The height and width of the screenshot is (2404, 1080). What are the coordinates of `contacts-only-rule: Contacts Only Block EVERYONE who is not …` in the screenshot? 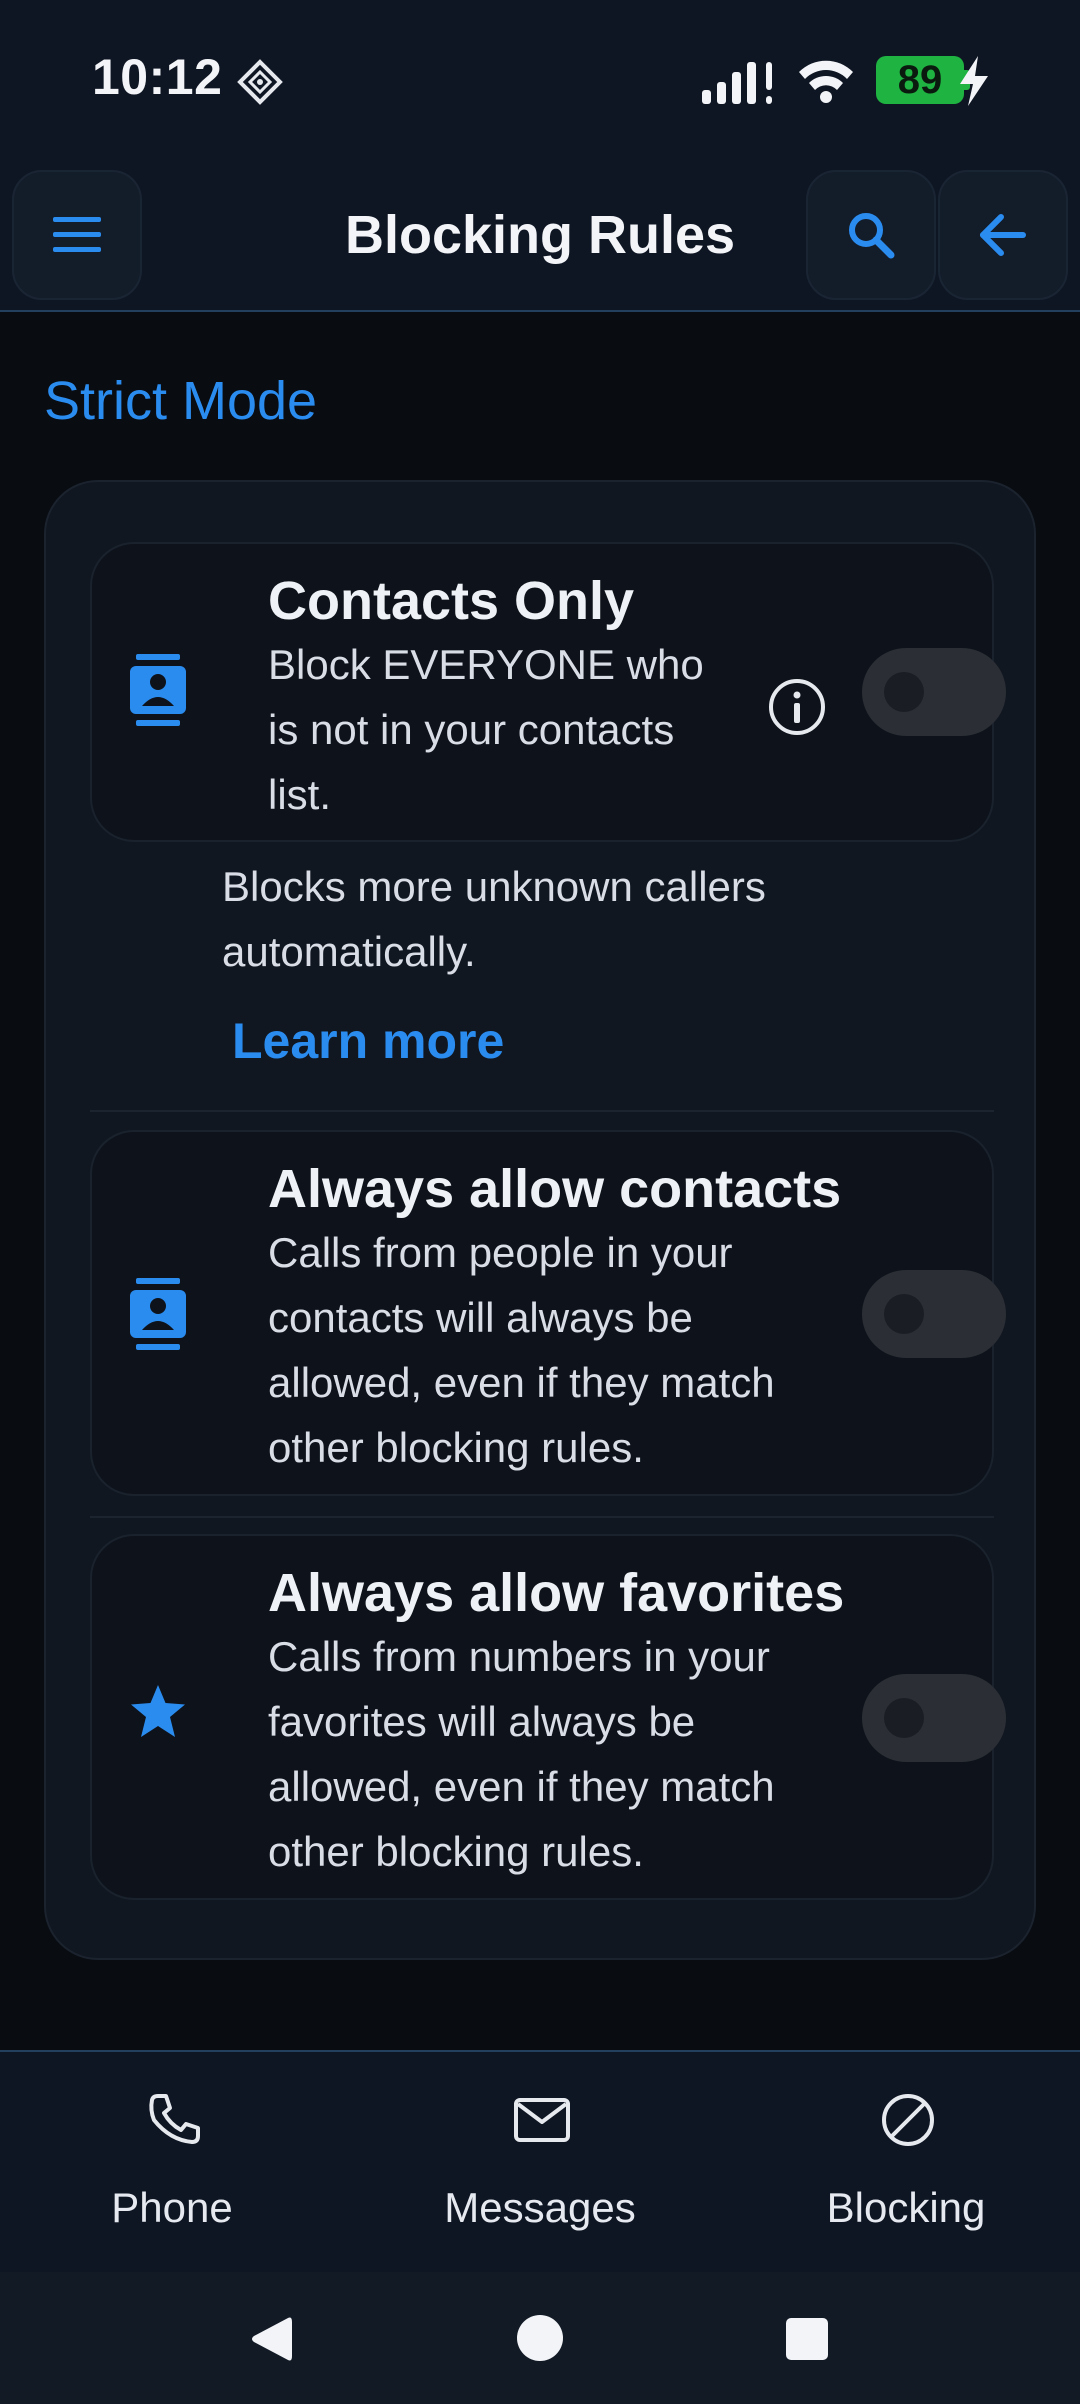 It's located at (548, 692).